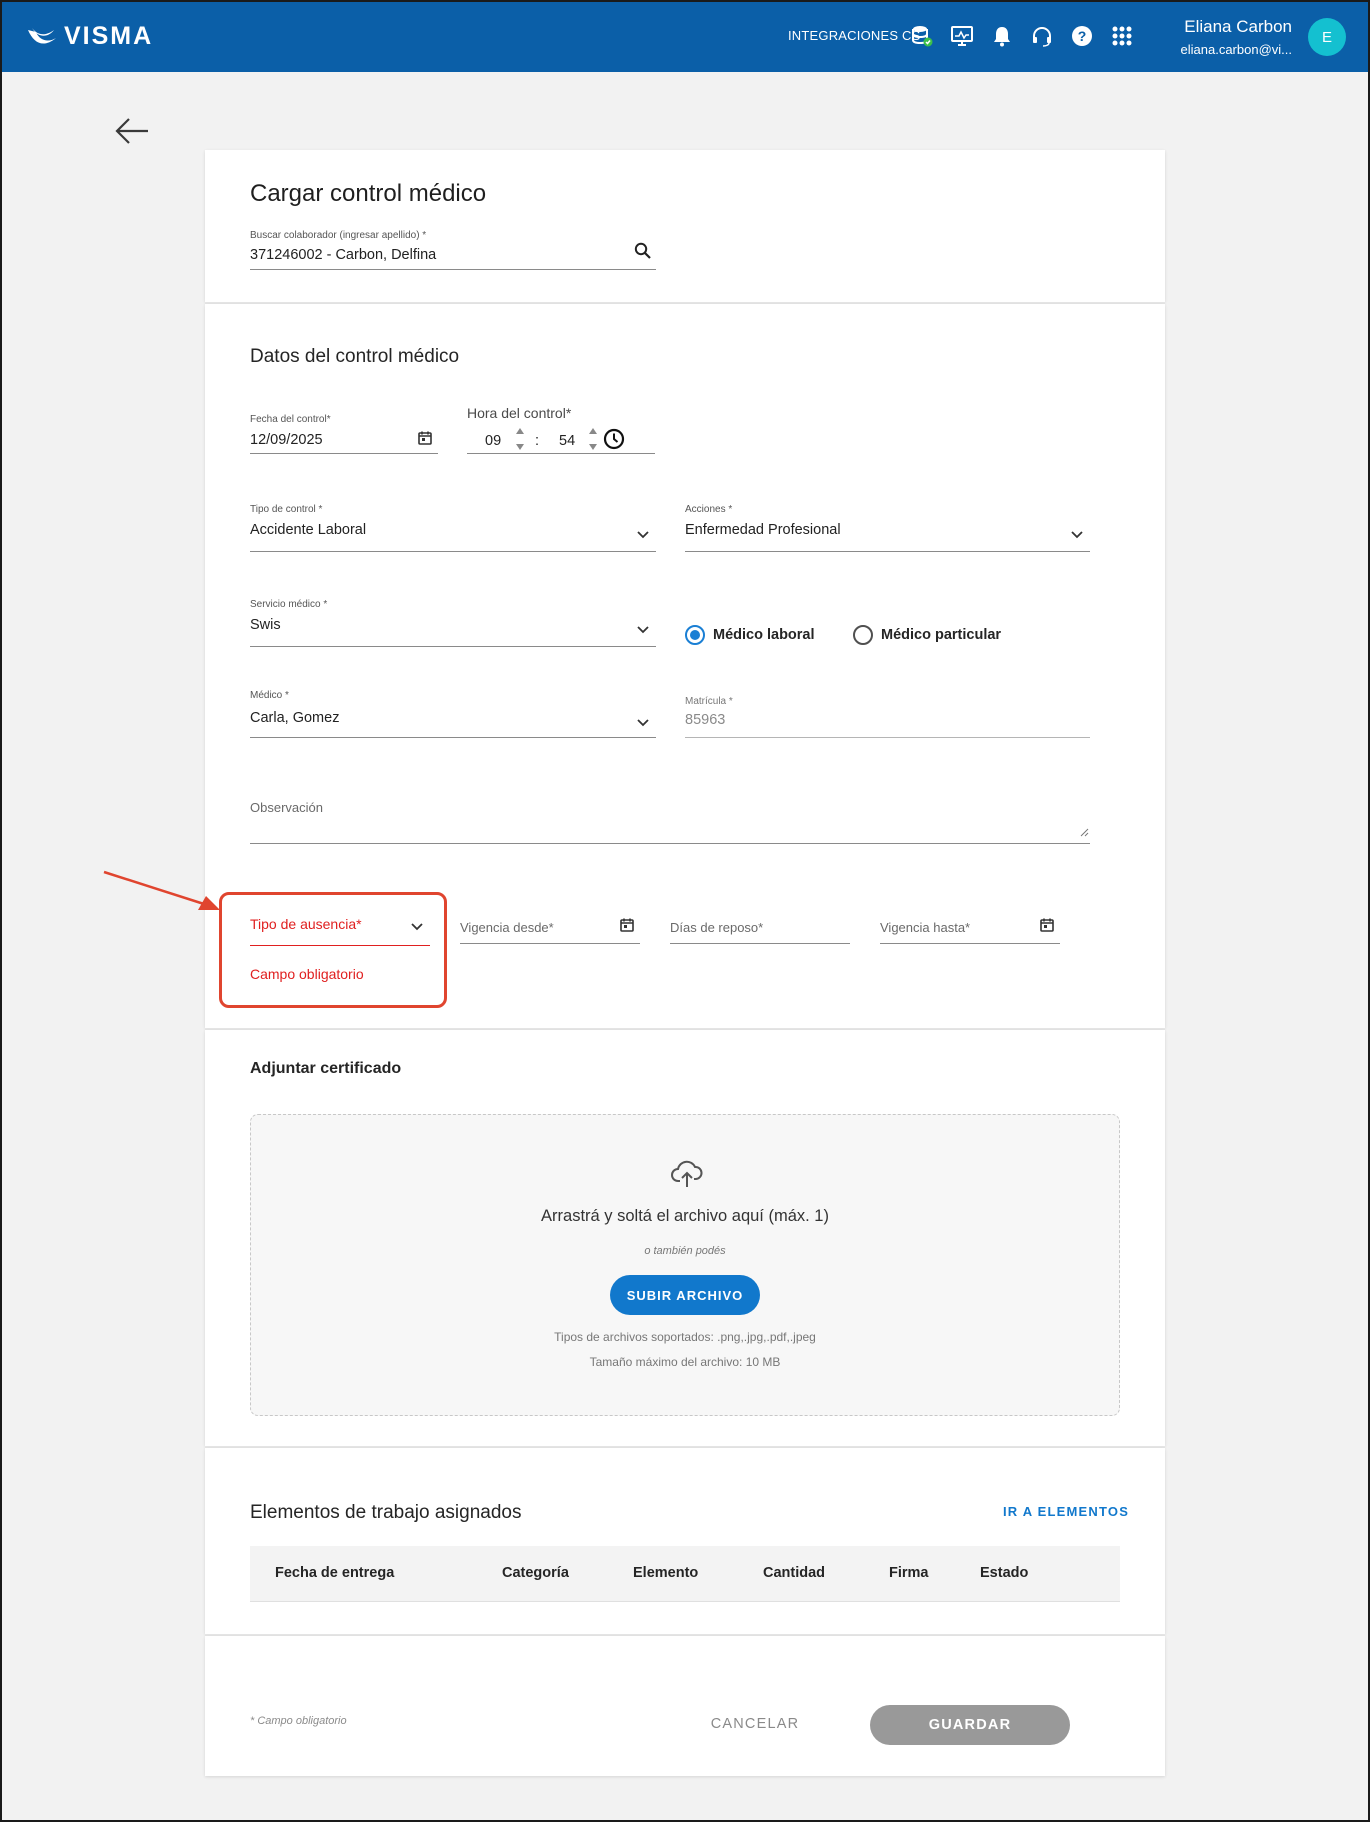 The width and height of the screenshot is (1370, 1822). What do you see at coordinates (1002, 36) in the screenshot?
I see `bell-icon` at bounding box center [1002, 36].